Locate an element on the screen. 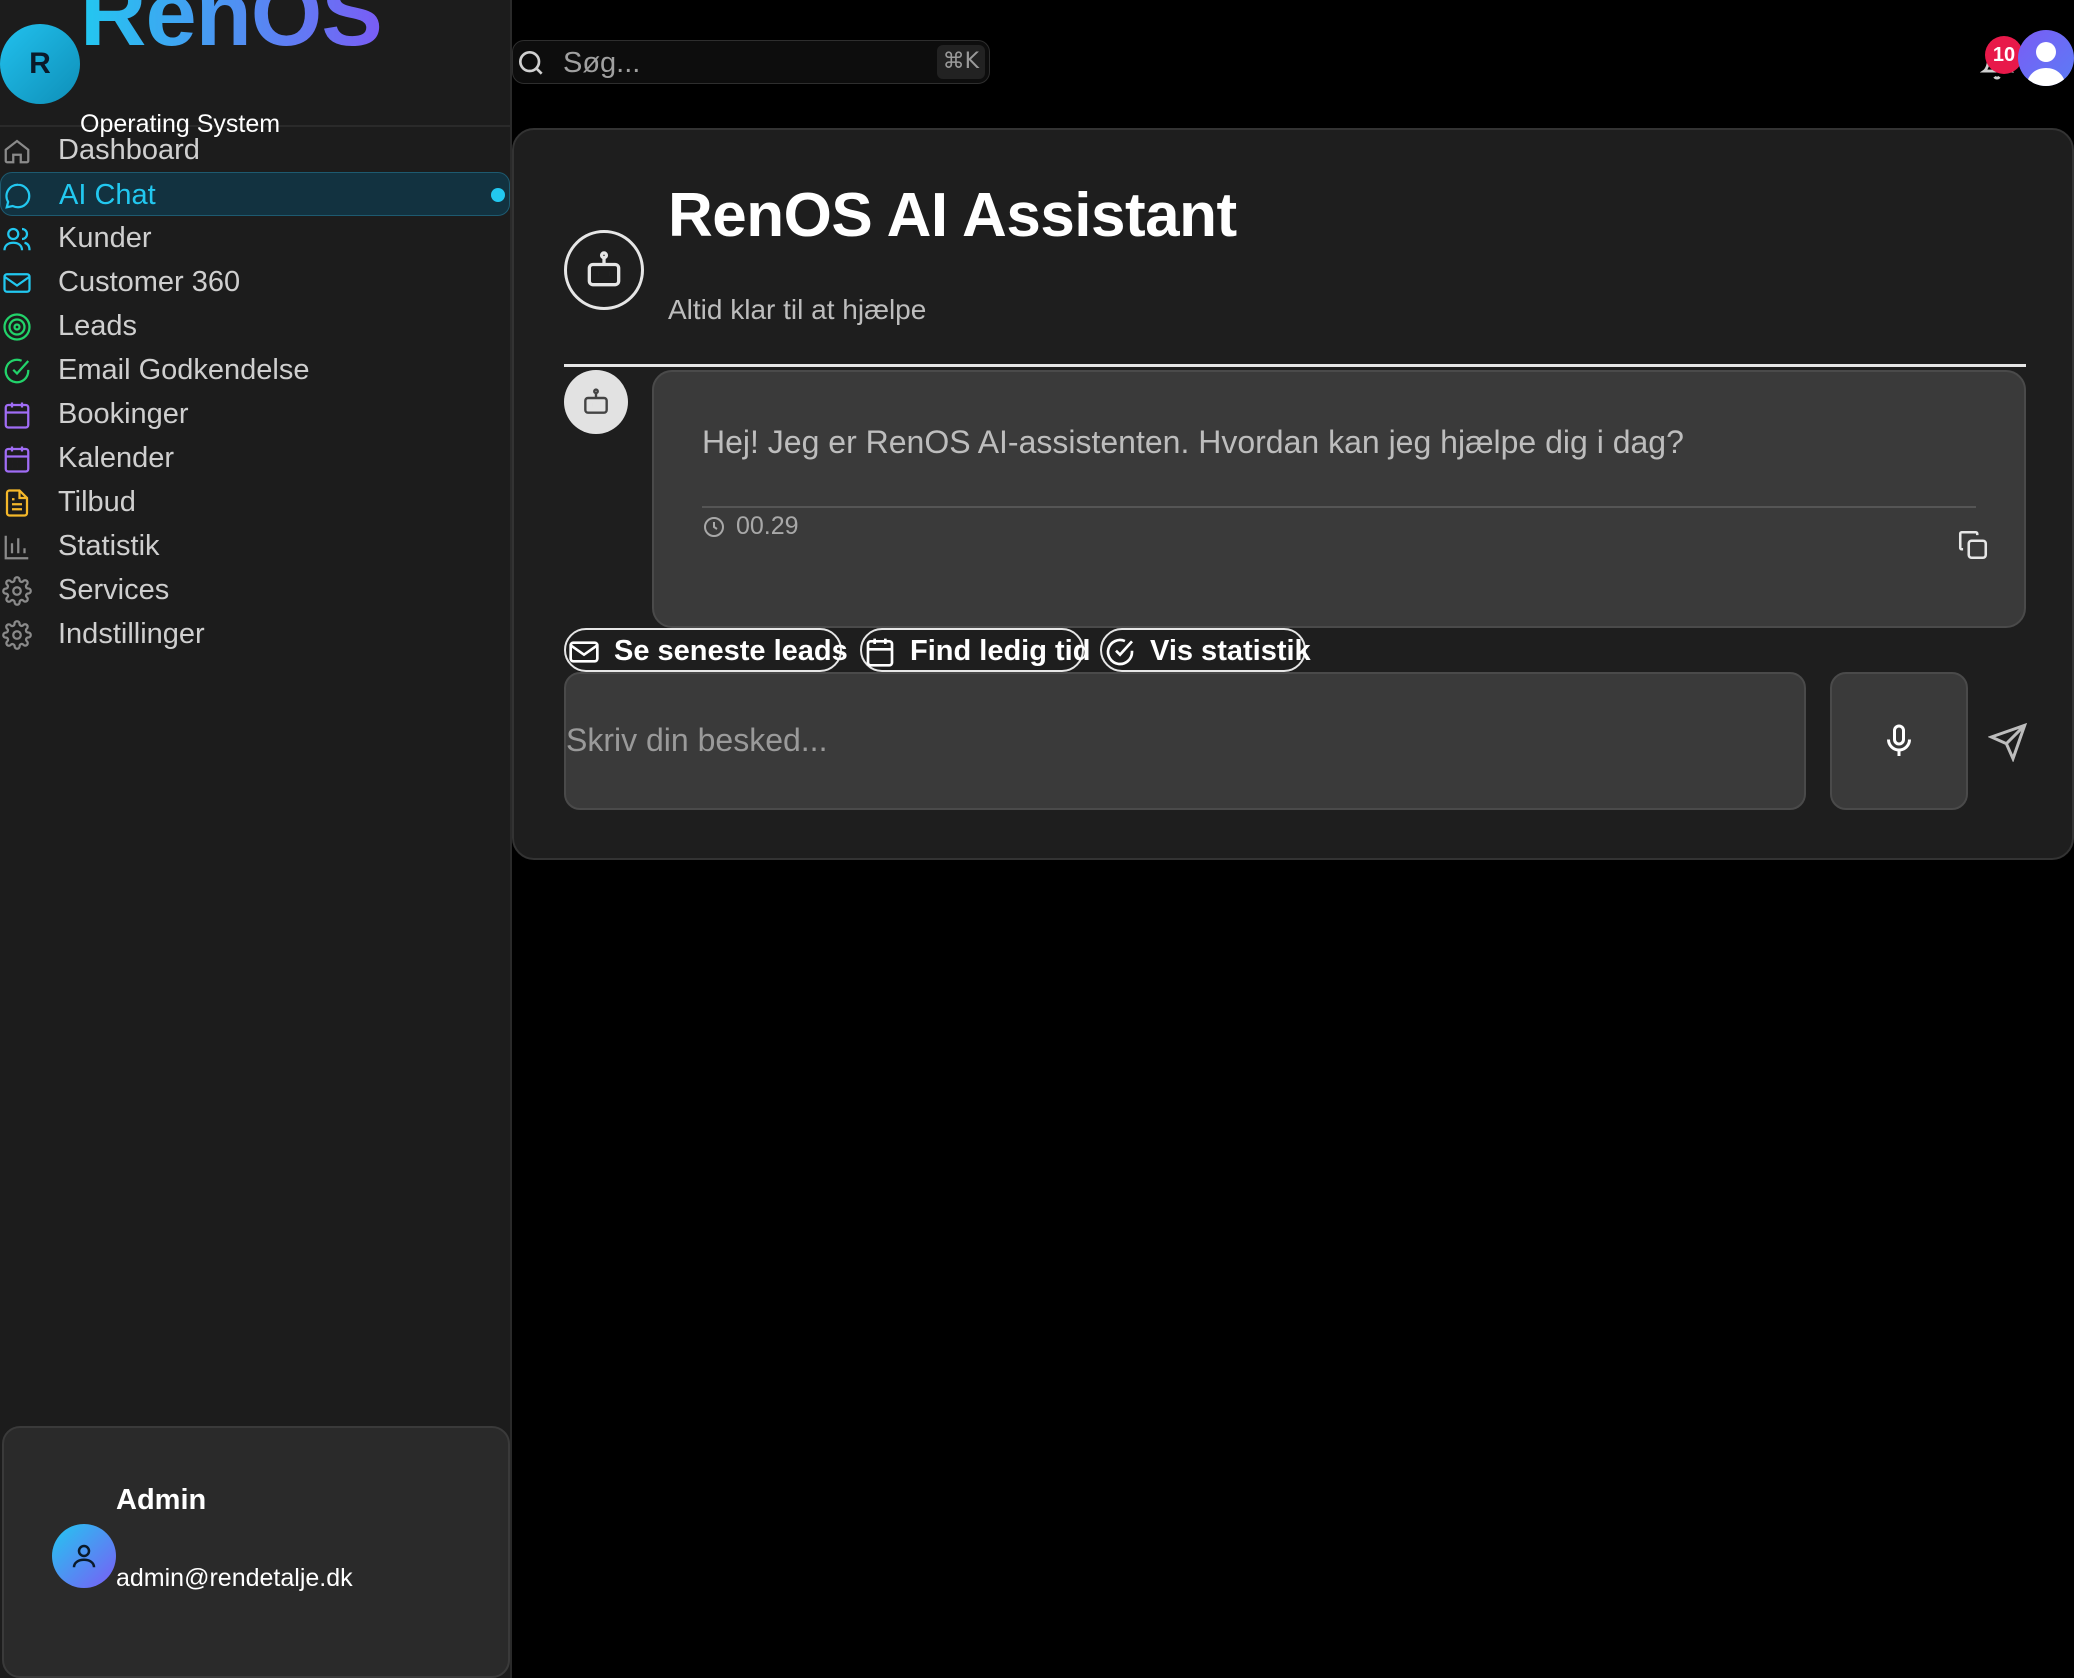 The height and width of the screenshot is (1678, 2074). microphone-icon is located at coordinates (1899, 740).